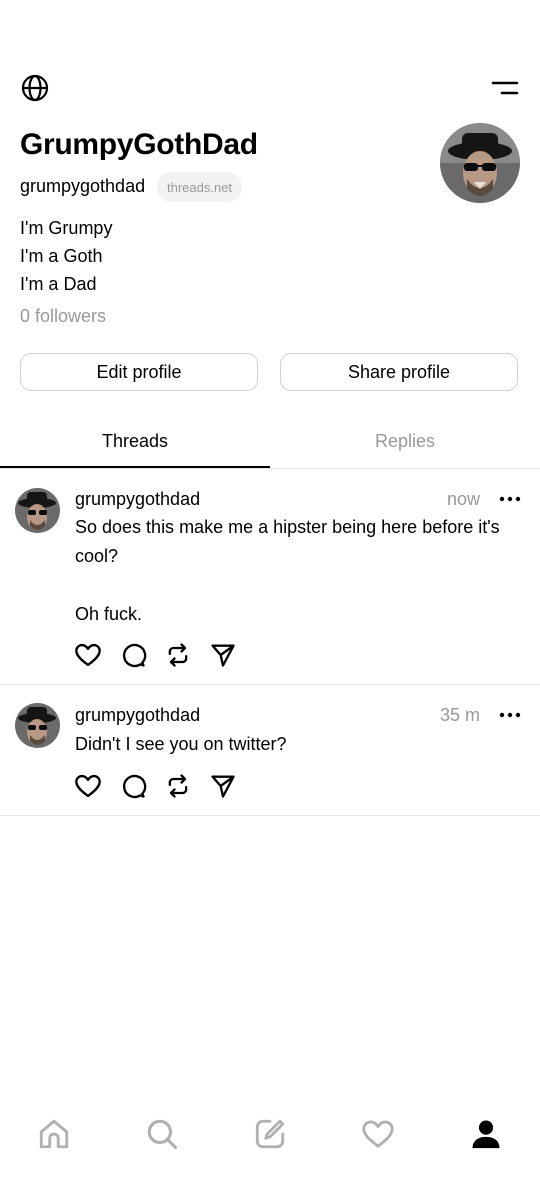  What do you see at coordinates (480, 163) in the screenshot?
I see `profile-avatar` at bounding box center [480, 163].